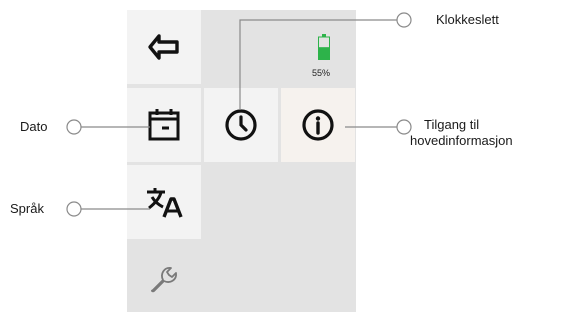 The height and width of the screenshot is (316, 572). What do you see at coordinates (27, 208) in the screenshot?
I see `label-language: Språk` at bounding box center [27, 208].